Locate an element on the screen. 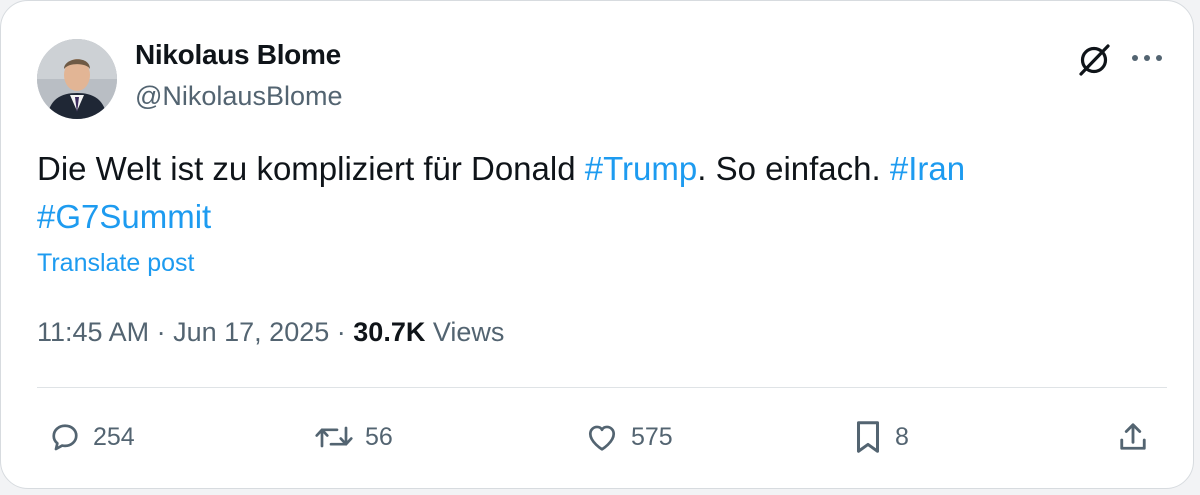 The width and height of the screenshot is (1200, 495). views-count: 30.7K is located at coordinates (389, 332).